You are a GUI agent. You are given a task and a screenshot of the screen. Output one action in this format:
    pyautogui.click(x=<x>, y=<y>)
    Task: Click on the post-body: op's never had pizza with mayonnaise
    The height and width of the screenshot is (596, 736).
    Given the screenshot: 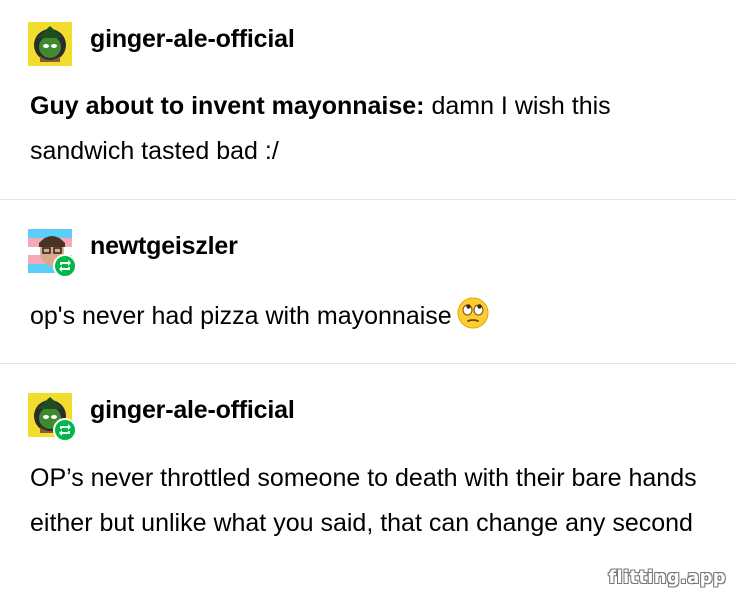 What is the action you would take?
    pyautogui.click(x=373, y=319)
    